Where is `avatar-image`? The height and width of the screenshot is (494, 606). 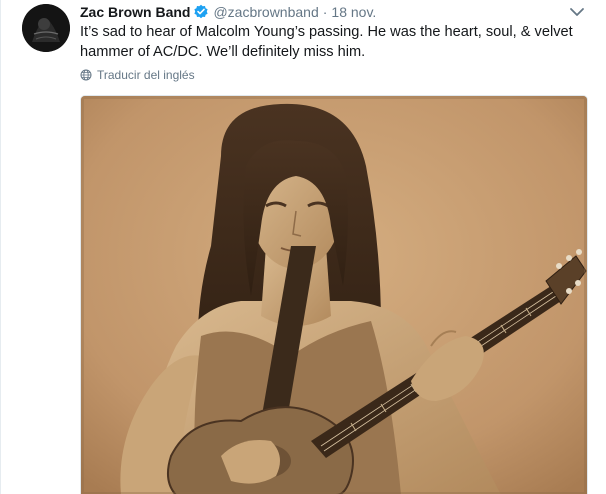 avatar-image is located at coordinates (46, 28).